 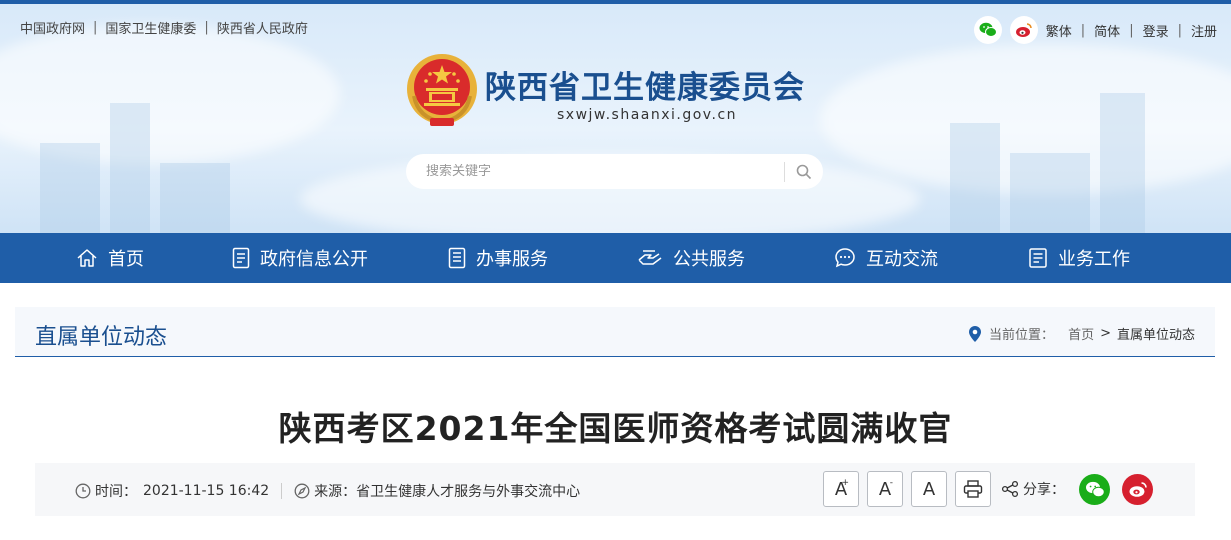 I want to click on clipboard-icon, so click(x=1038, y=258).